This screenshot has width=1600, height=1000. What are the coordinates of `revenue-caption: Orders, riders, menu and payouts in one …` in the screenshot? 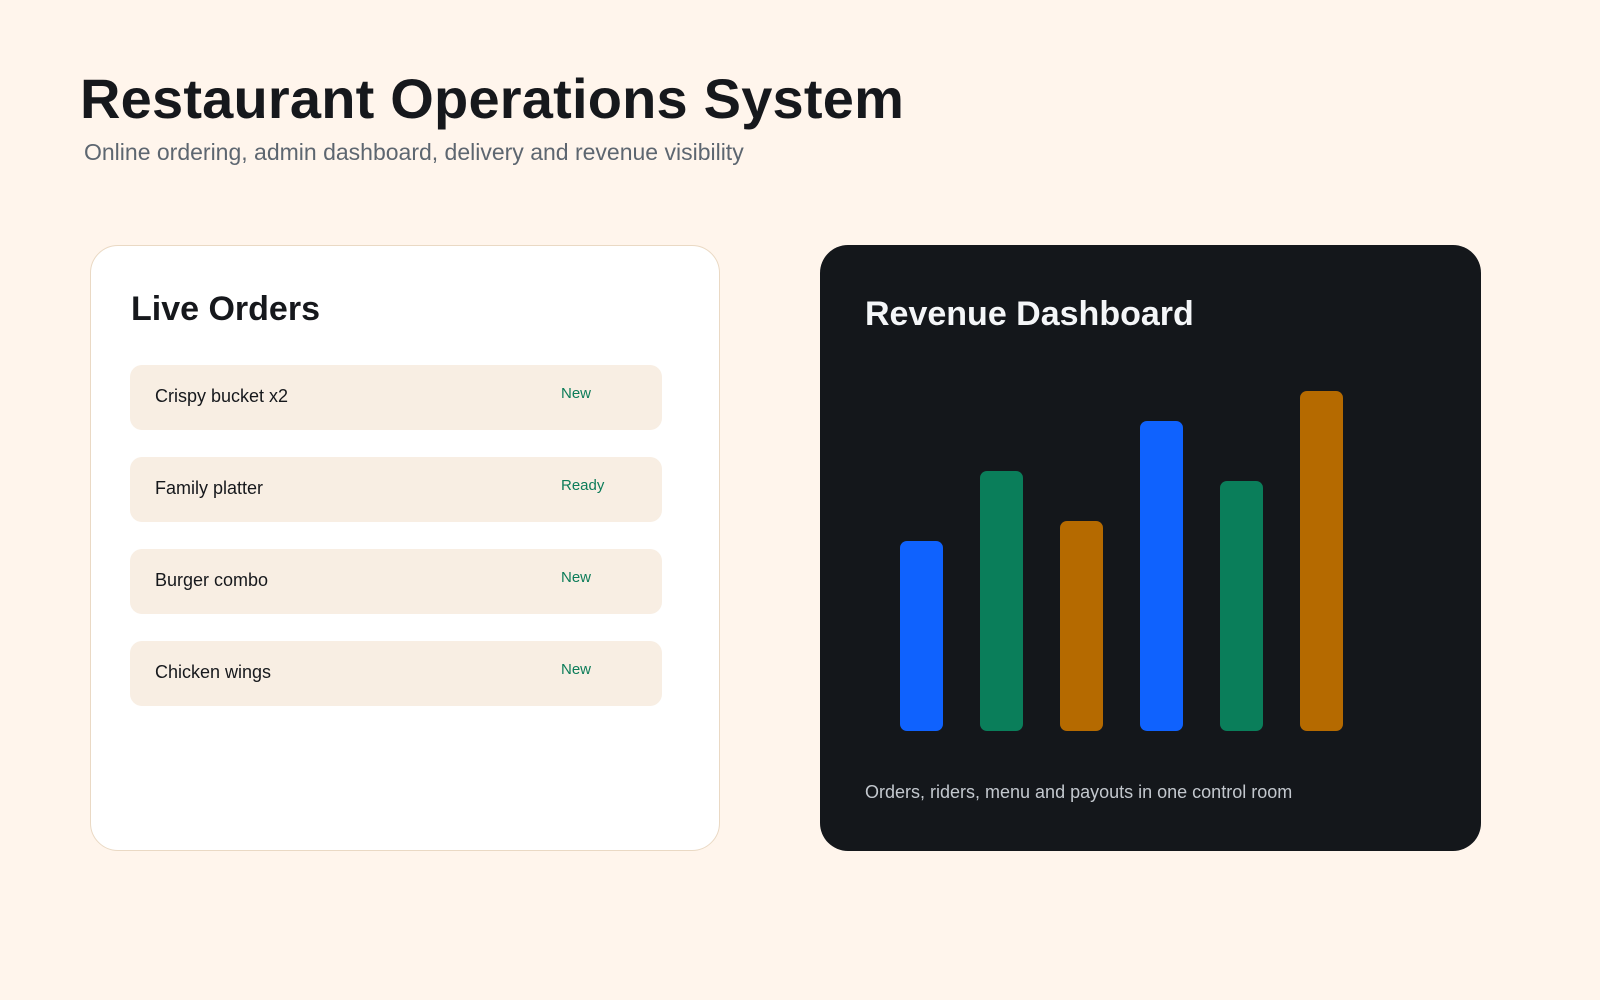 It's located at (1079, 792).